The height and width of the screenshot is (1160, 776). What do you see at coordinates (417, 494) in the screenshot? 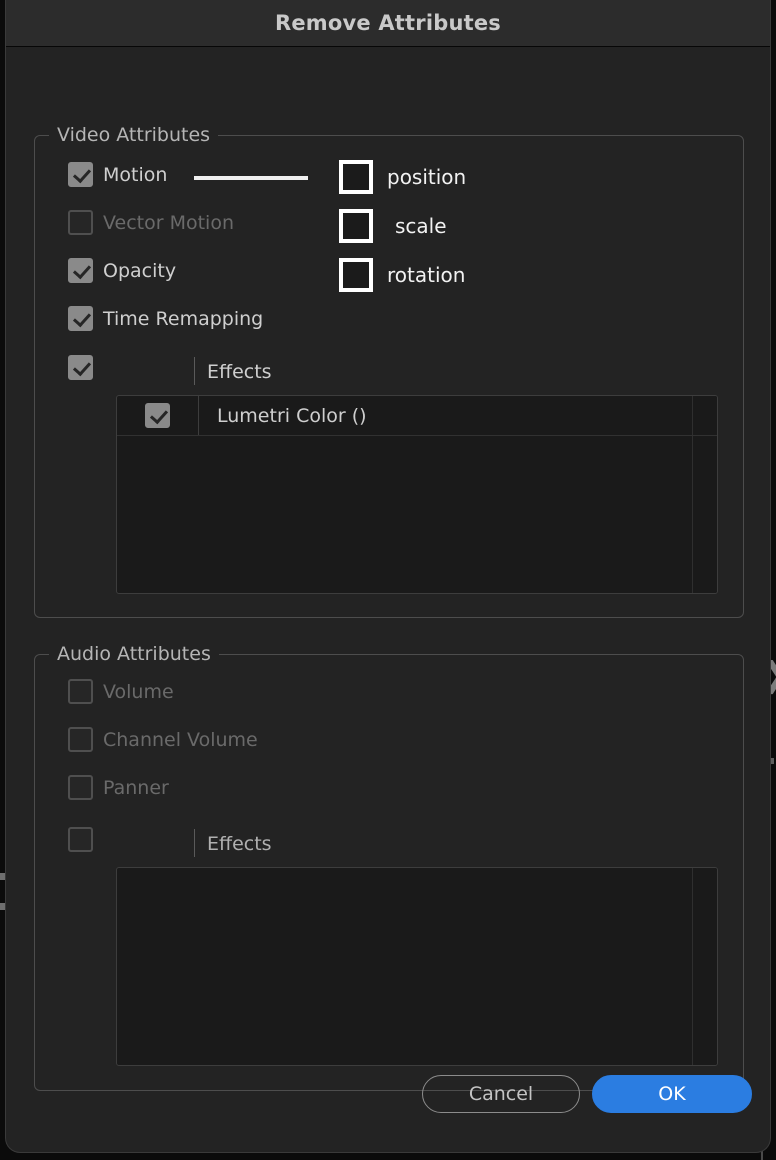
I see `video-effects-listbox: Lumetri Color ()` at bounding box center [417, 494].